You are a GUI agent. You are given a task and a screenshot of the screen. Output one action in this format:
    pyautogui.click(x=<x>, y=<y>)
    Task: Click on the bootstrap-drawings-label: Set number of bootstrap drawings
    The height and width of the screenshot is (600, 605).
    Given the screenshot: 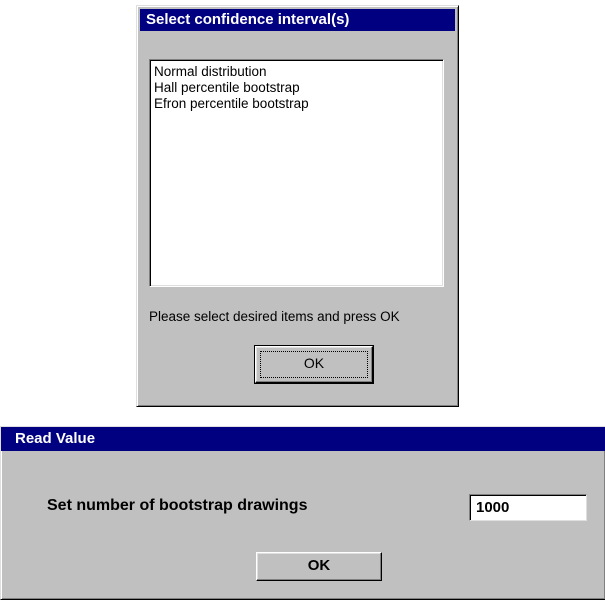 What is the action you would take?
    pyautogui.click(x=177, y=505)
    